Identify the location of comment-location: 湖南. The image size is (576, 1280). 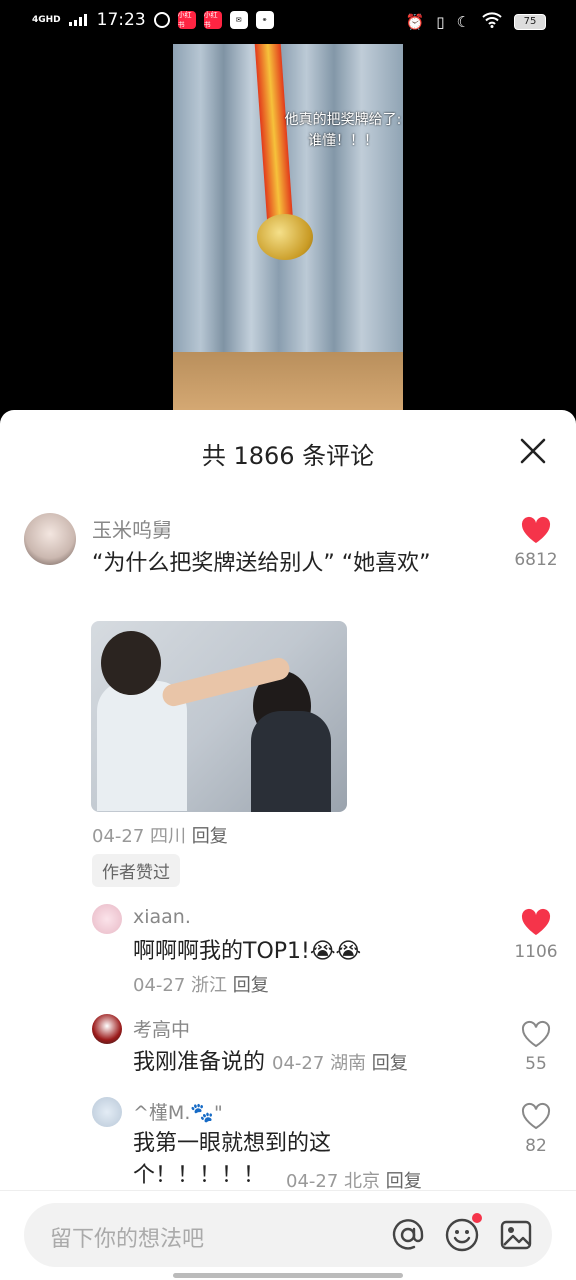
(348, 1063).